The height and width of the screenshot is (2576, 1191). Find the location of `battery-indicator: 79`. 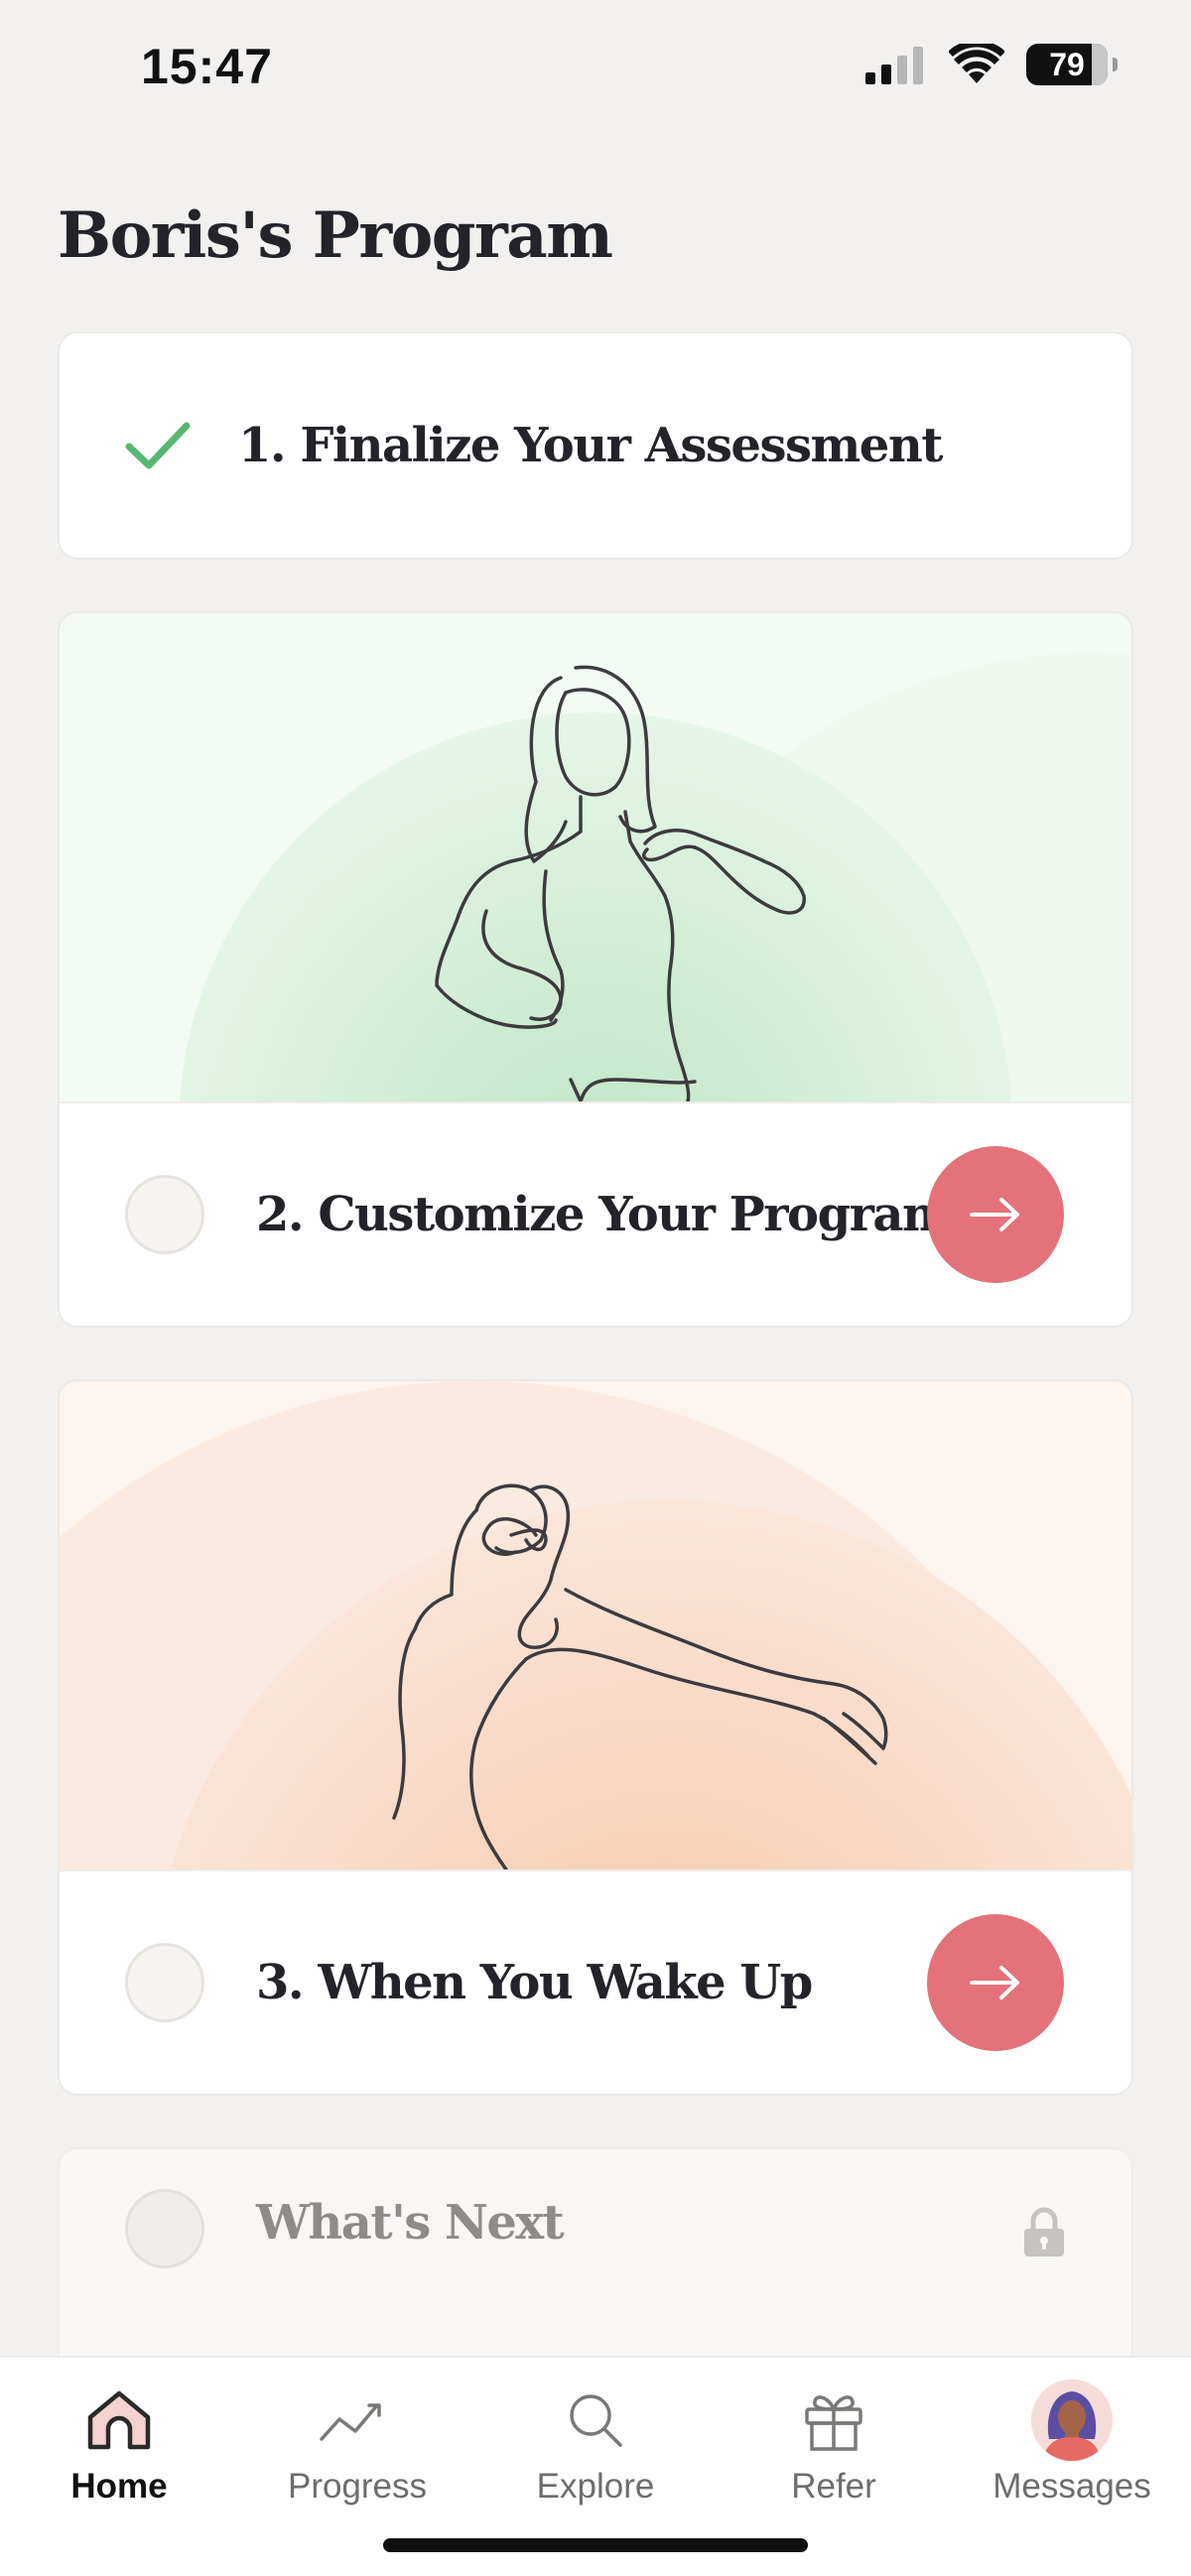

battery-indicator: 79 is located at coordinates (1072, 65).